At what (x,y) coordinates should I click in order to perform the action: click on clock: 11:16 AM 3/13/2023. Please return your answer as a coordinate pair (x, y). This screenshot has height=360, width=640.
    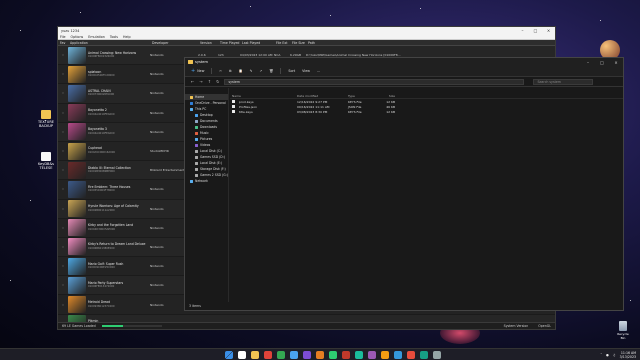
    Looking at the image, I should click on (628, 355).